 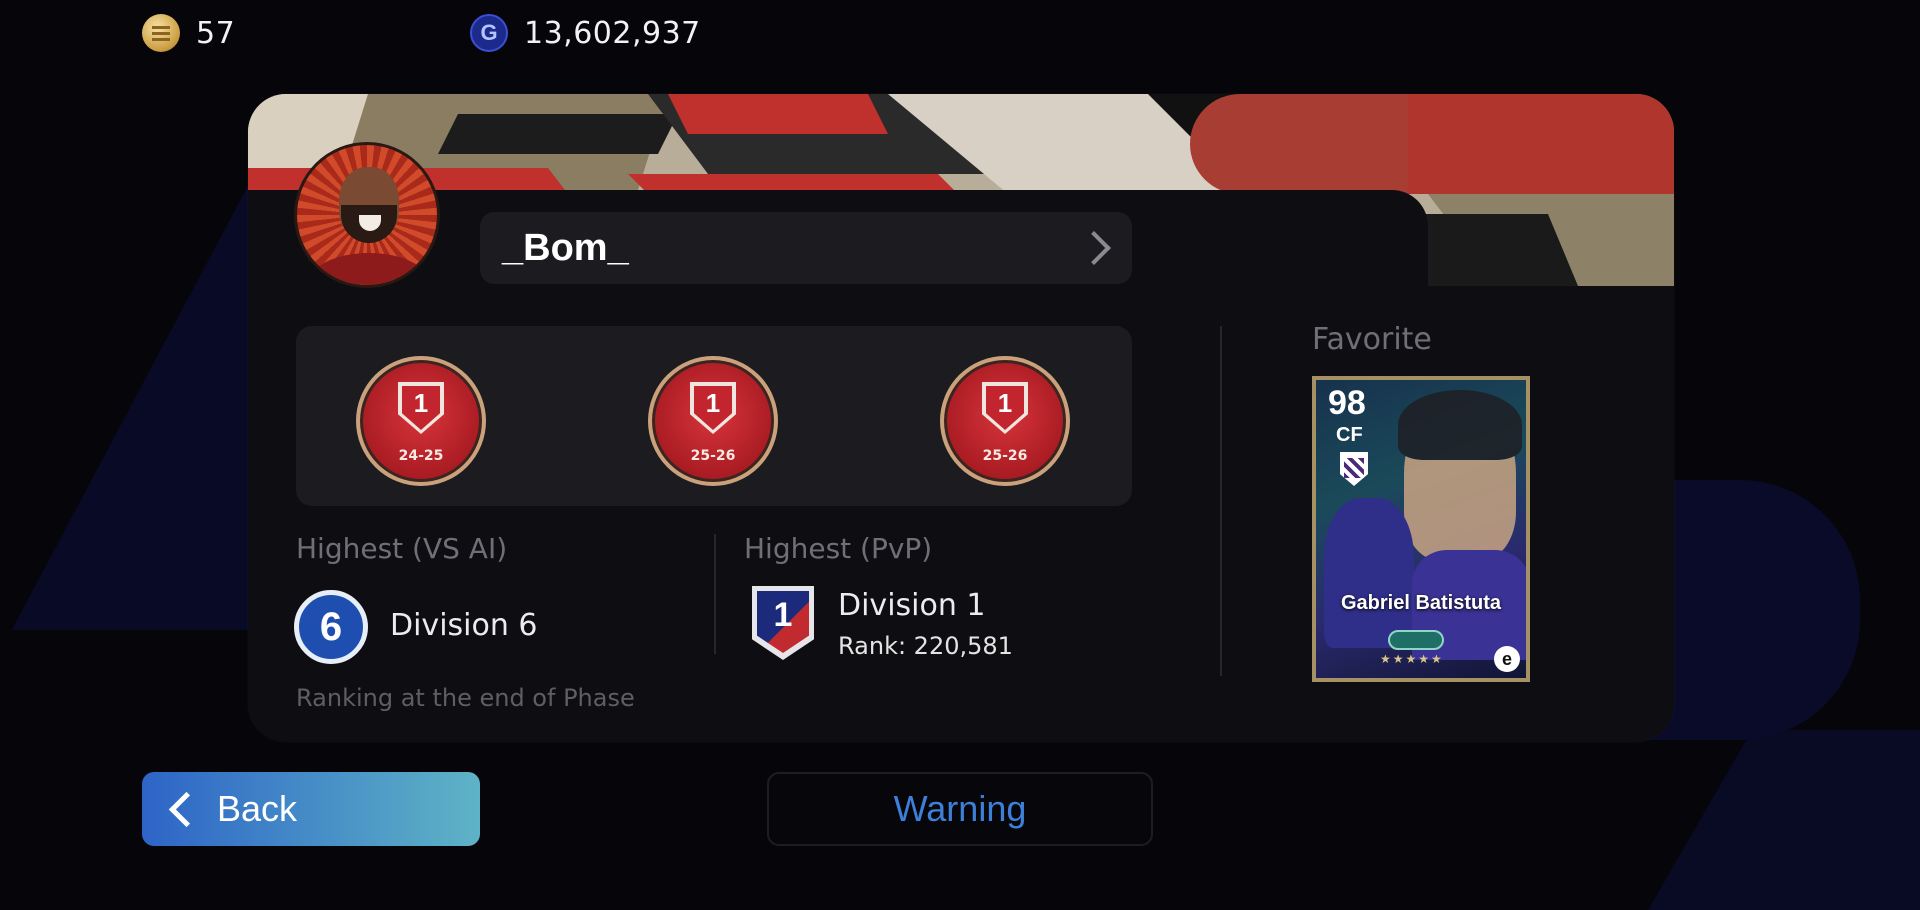 What do you see at coordinates (612, 33) in the screenshot?
I see `gp-value: 13,602,937` at bounding box center [612, 33].